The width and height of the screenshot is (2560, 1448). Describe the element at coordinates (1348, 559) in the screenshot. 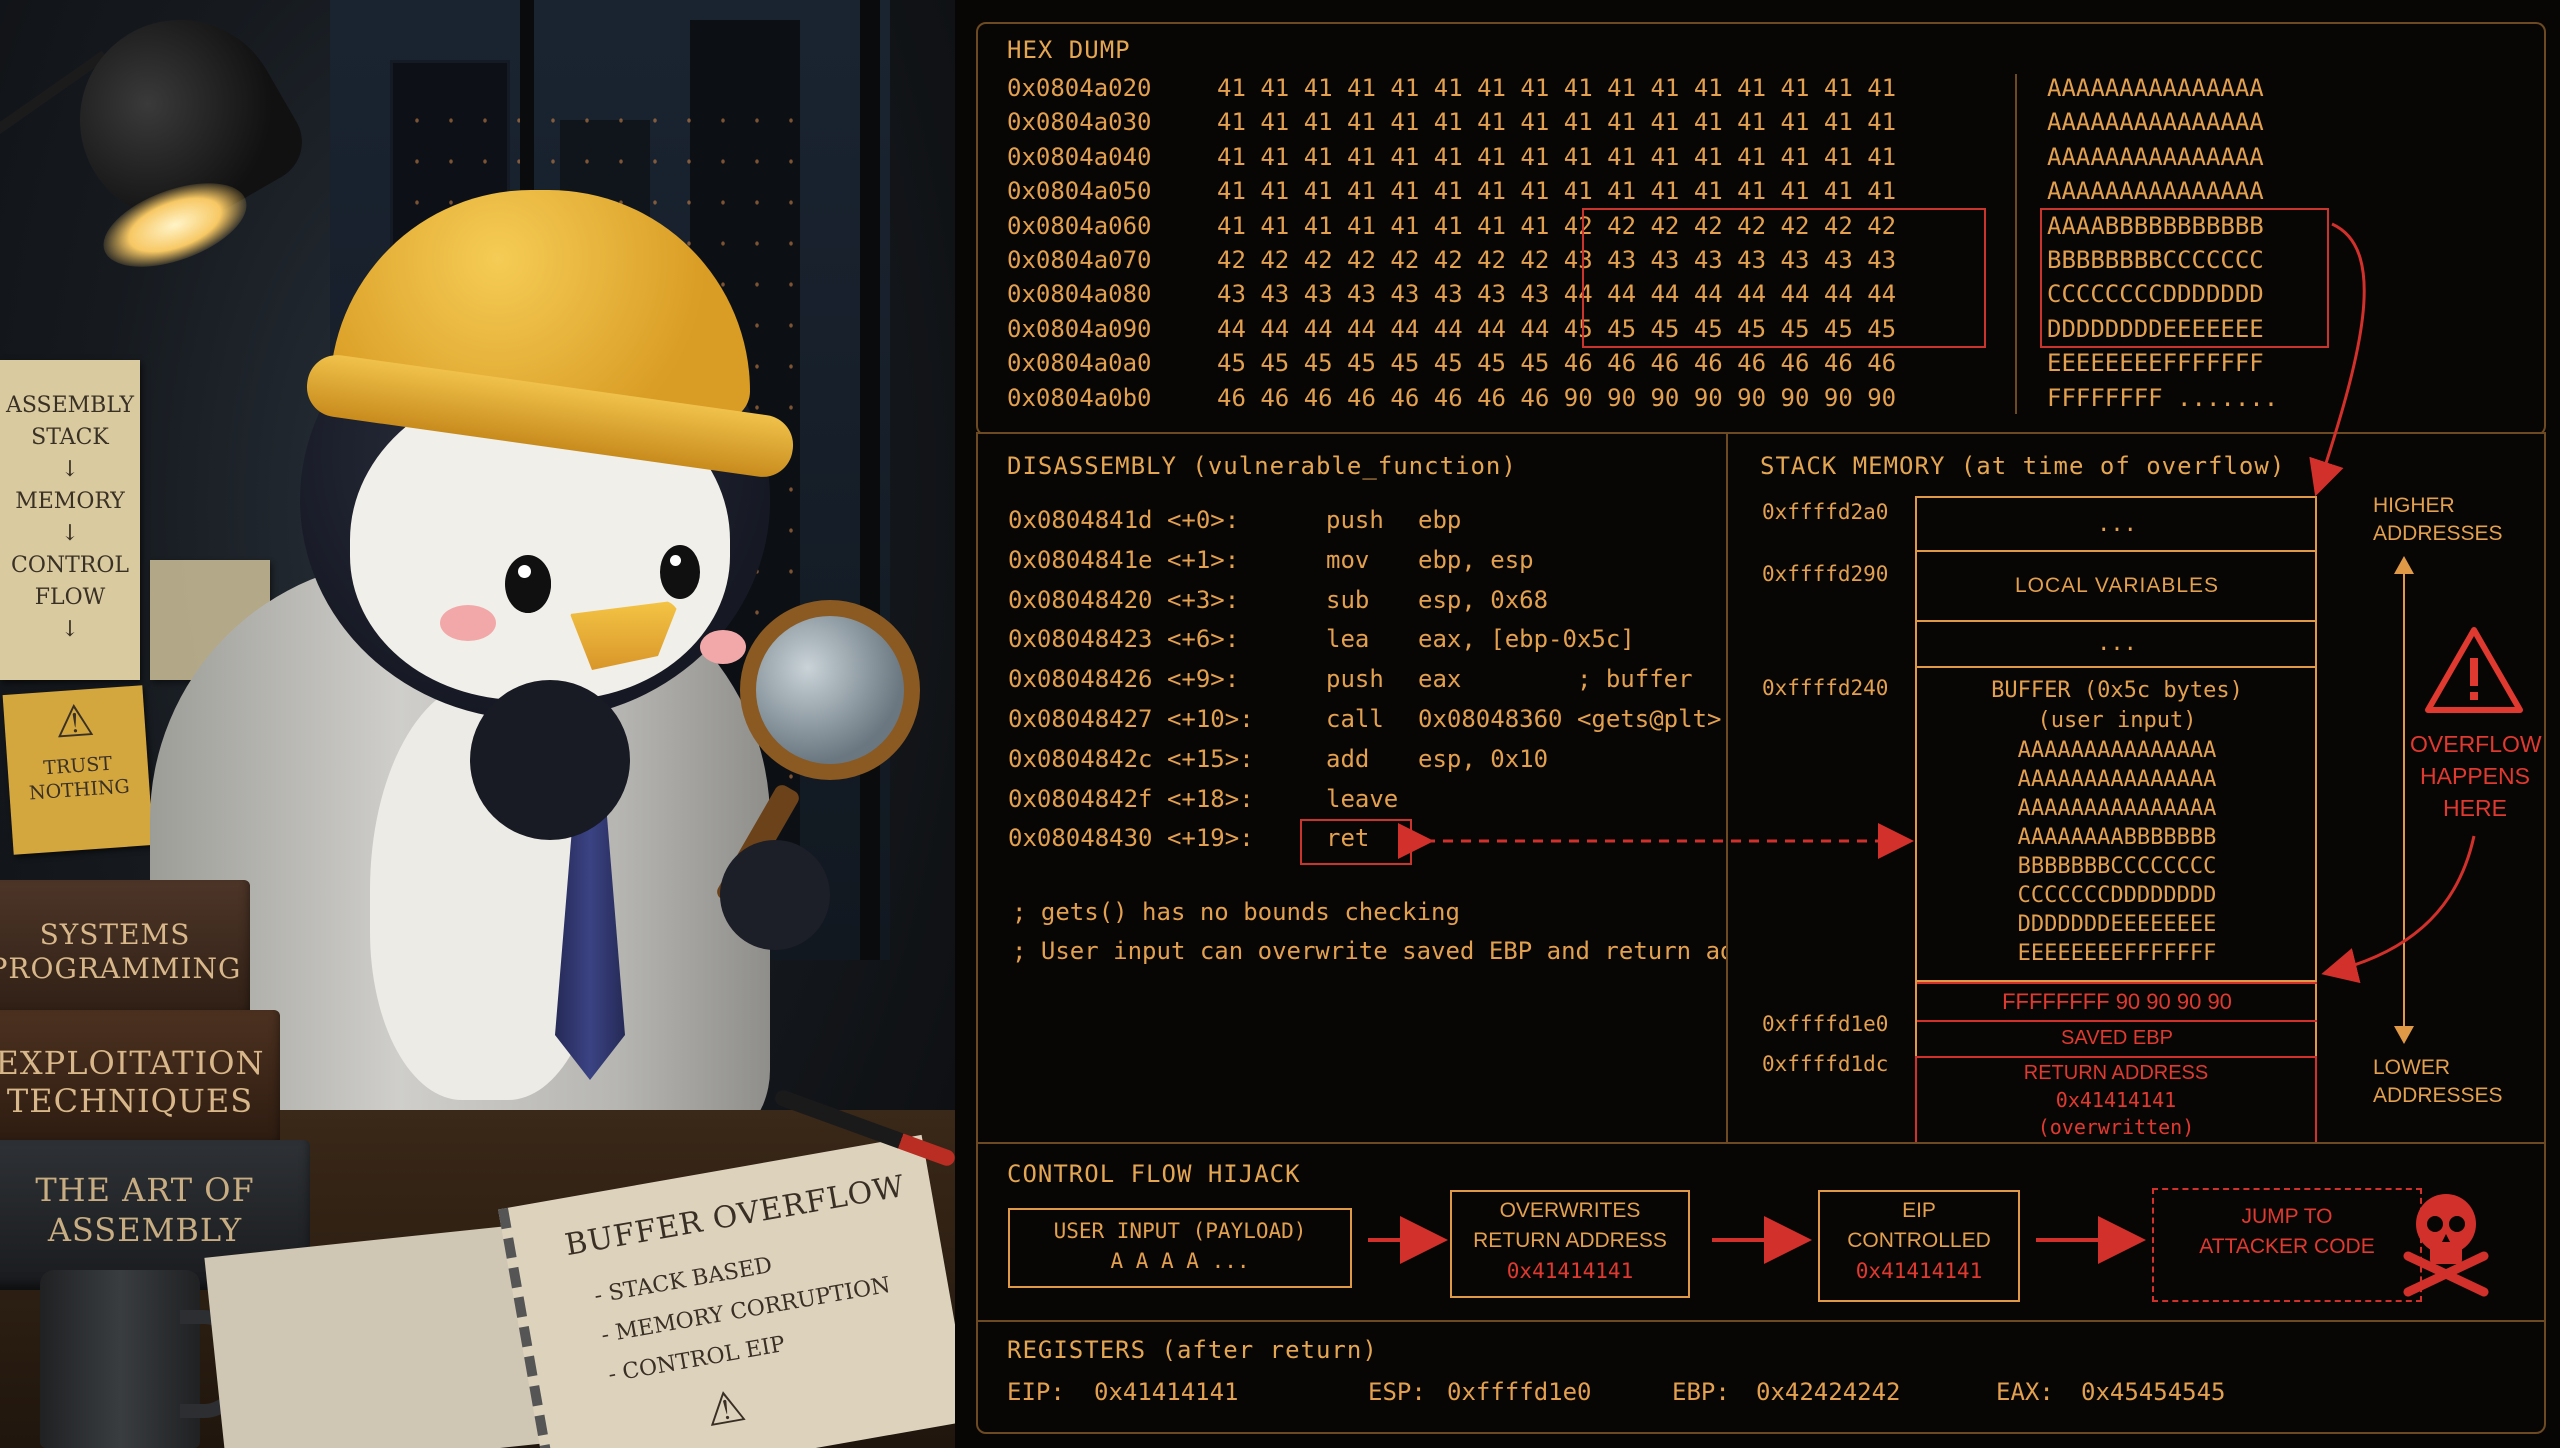

I see `disasm-op: mov` at that location.